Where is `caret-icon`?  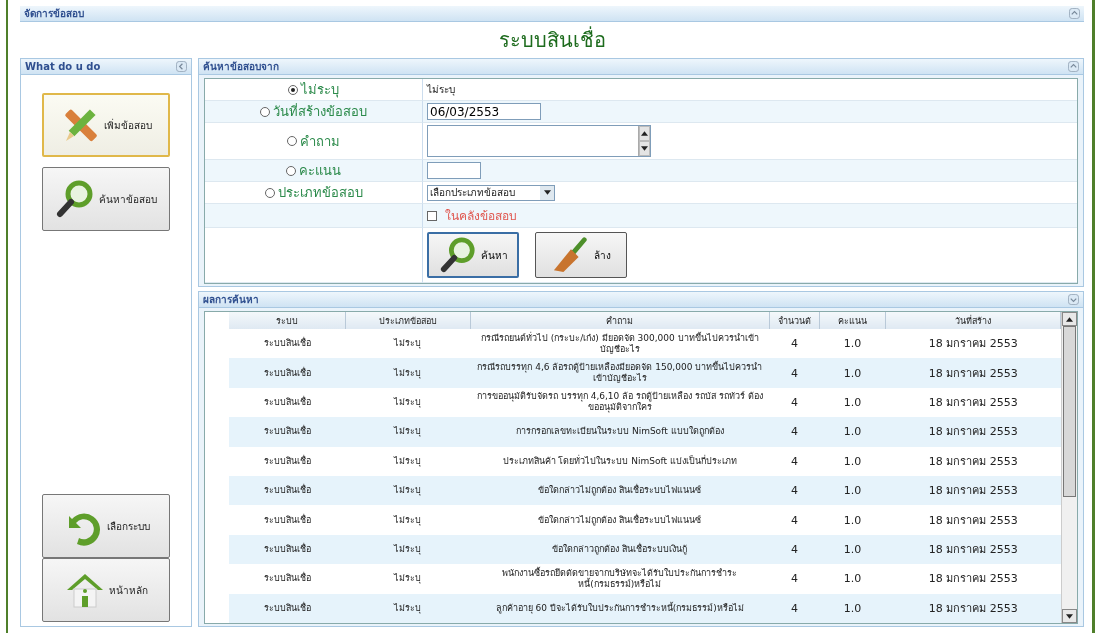 caret-icon is located at coordinates (547, 192).